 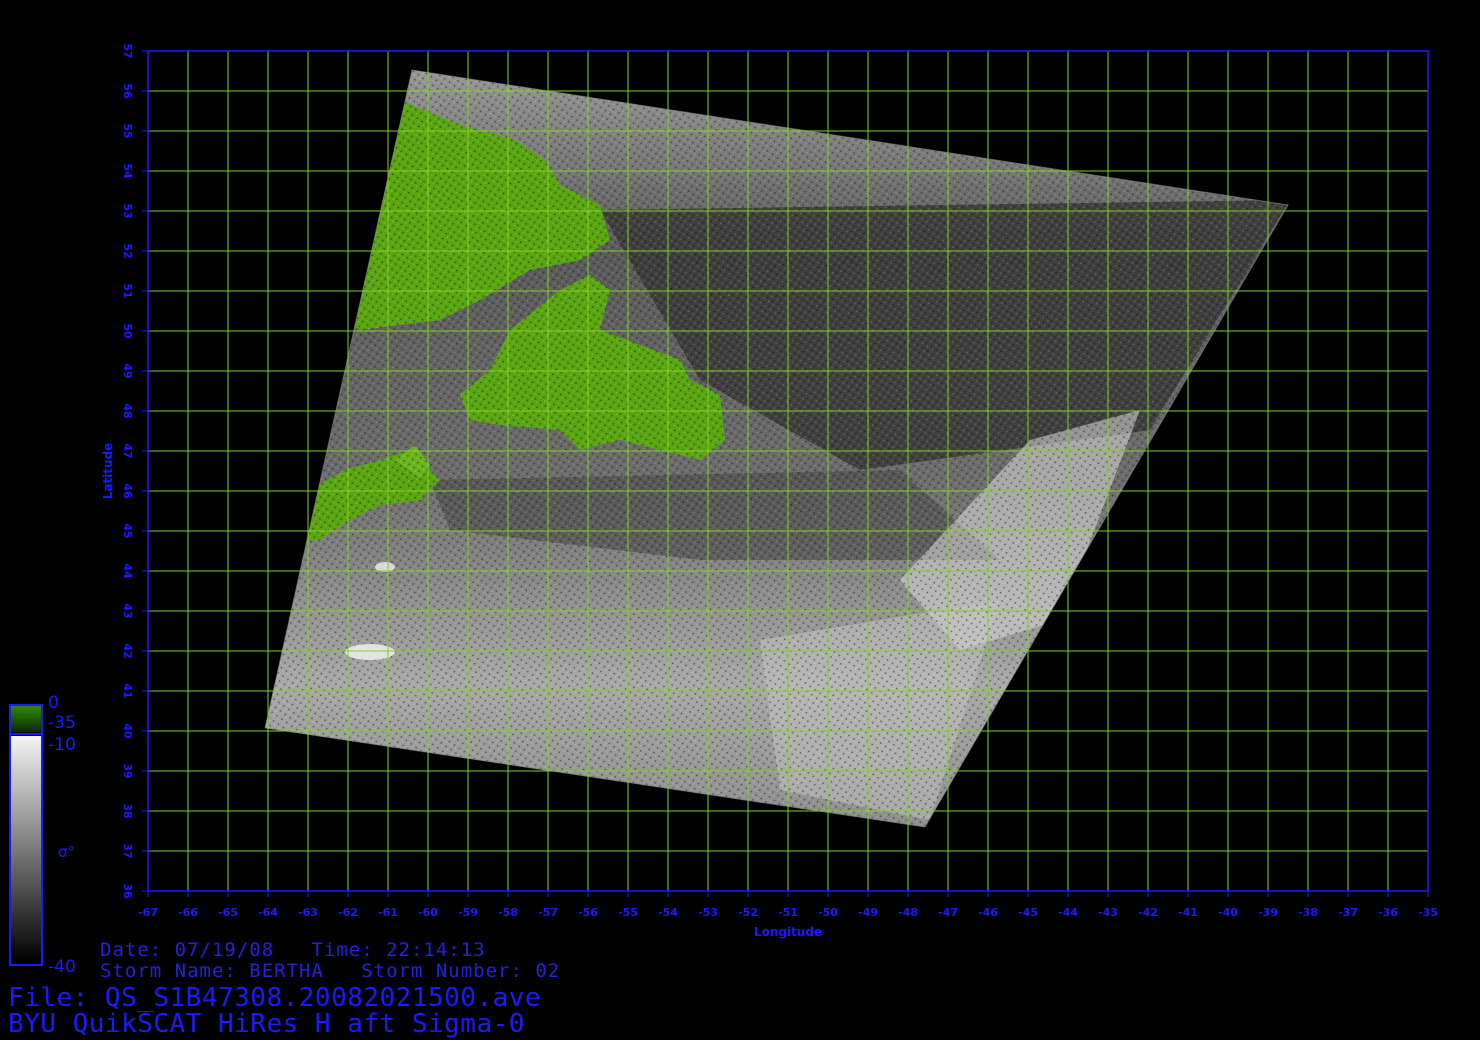 What do you see at coordinates (1188, 912) in the screenshot?
I see `x-tick-label: -41` at bounding box center [1188, 912].